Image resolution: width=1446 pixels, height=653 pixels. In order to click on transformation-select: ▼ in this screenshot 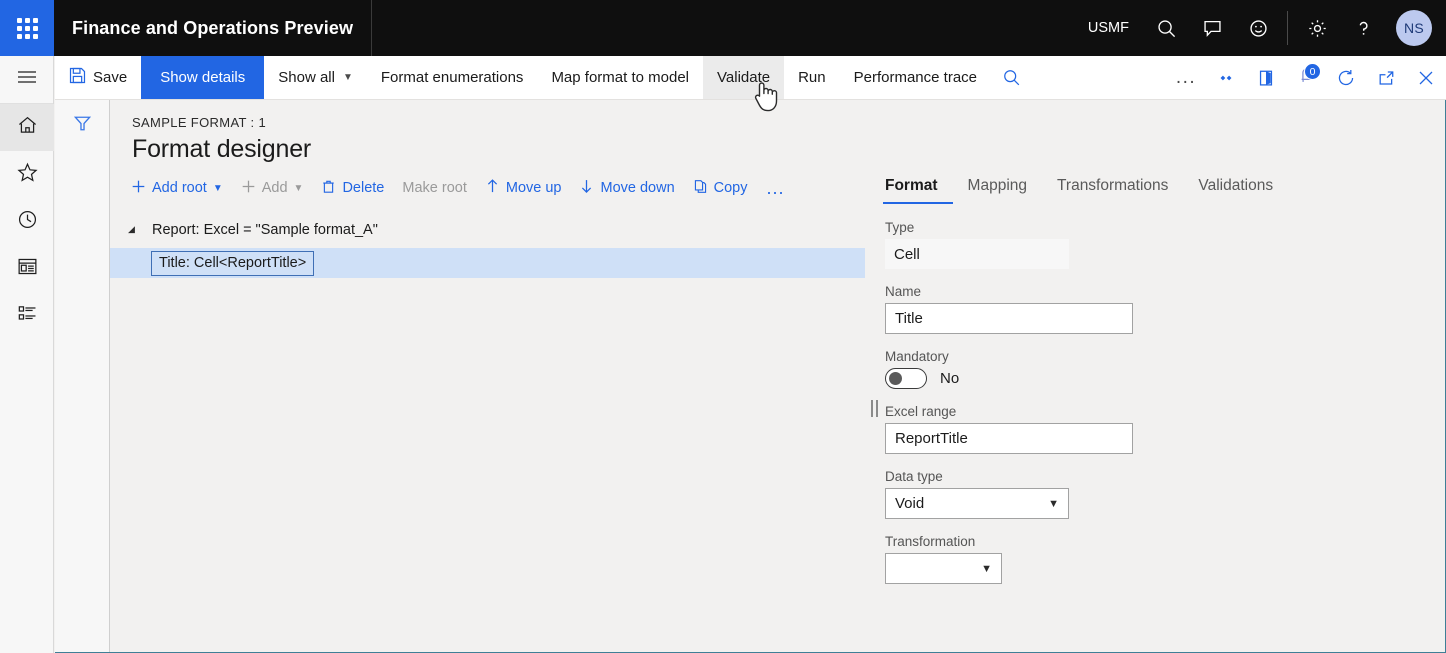, I will do `click(943, 568)`.